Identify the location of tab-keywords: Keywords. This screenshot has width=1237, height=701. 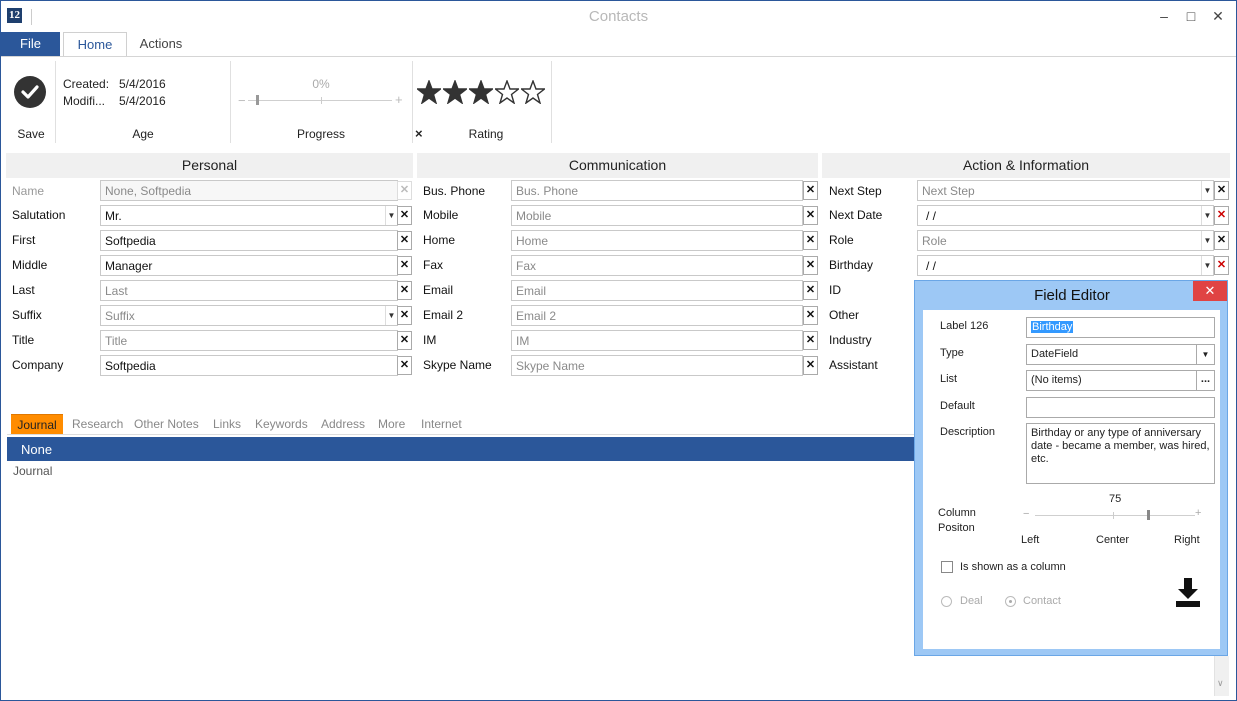
(281, 424).